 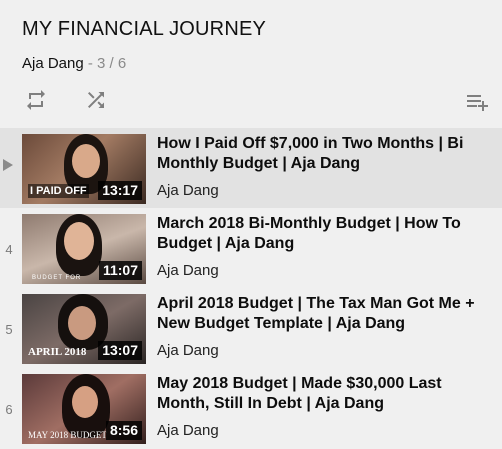 I want to click on playlist-byline: Aja Dang - 3 / 6, so click(x=74, y=63).